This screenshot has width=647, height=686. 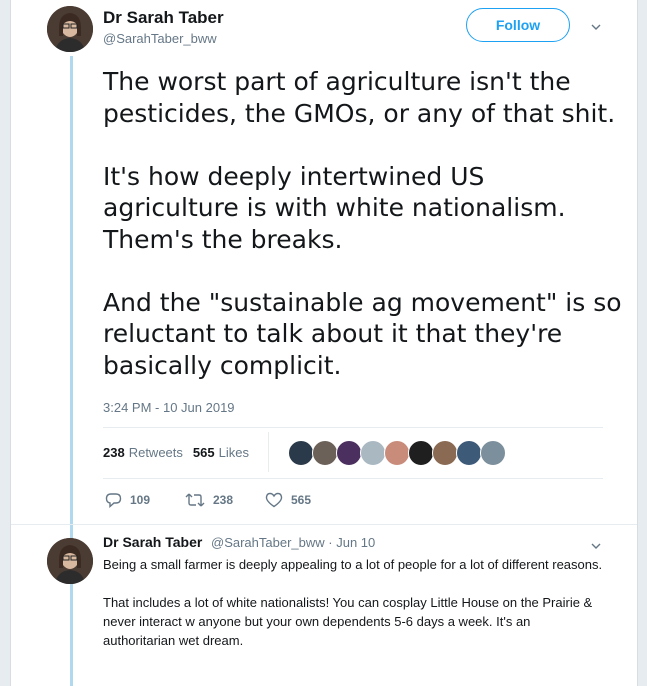 What do you see at coordinates (140, 500) in the screenshot?
I see `reply-count: 109` at bounding box center [140, 500].